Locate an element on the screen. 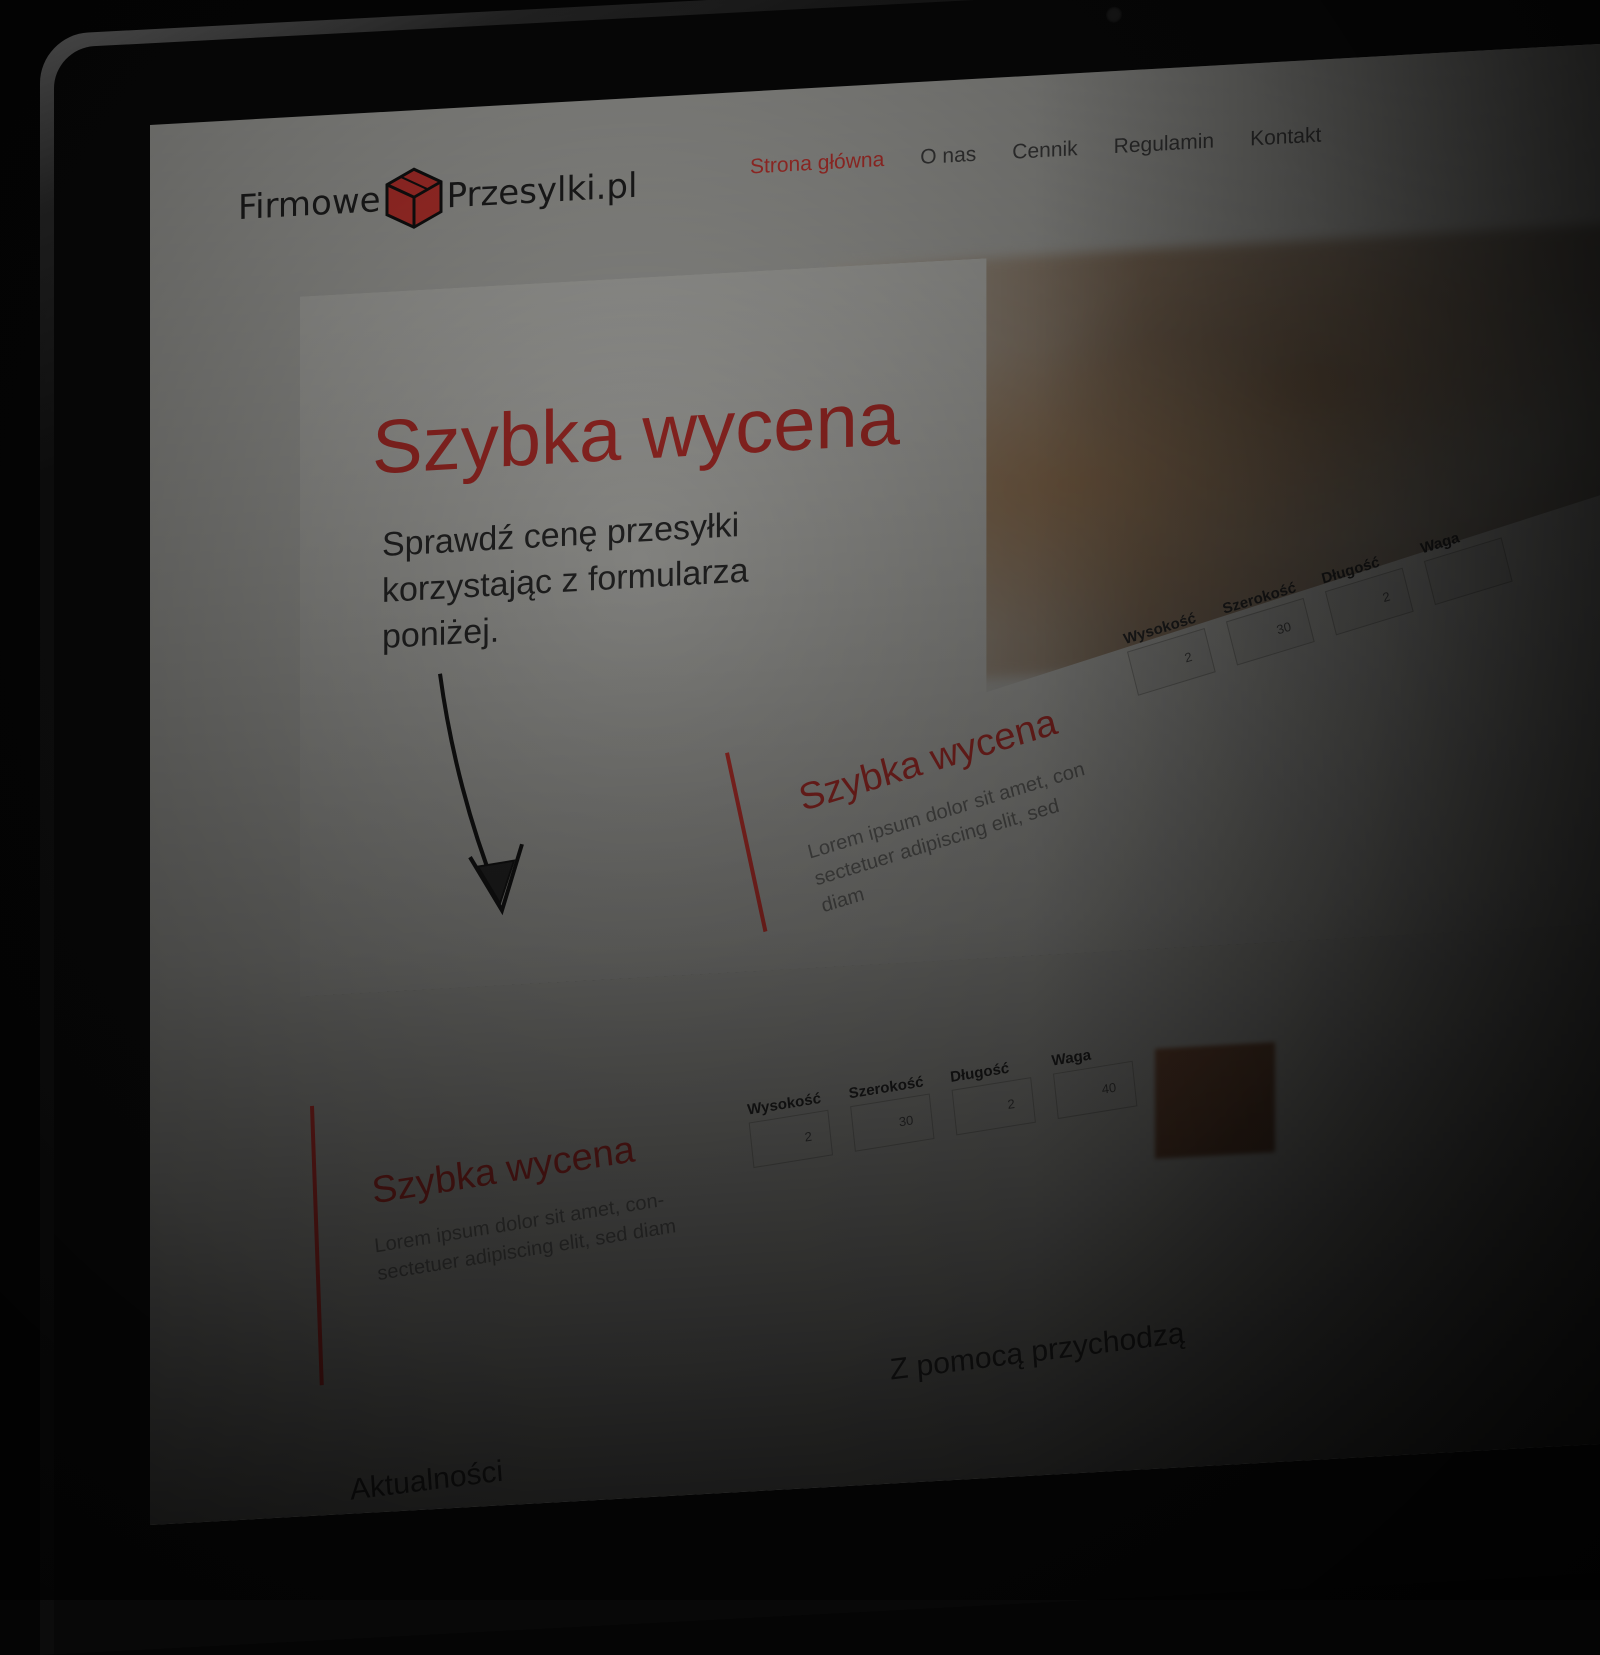 The height and width of the screenshot is (1655, 1600). height-field: Wysokość 2 is located at coordinates (790, 1129).